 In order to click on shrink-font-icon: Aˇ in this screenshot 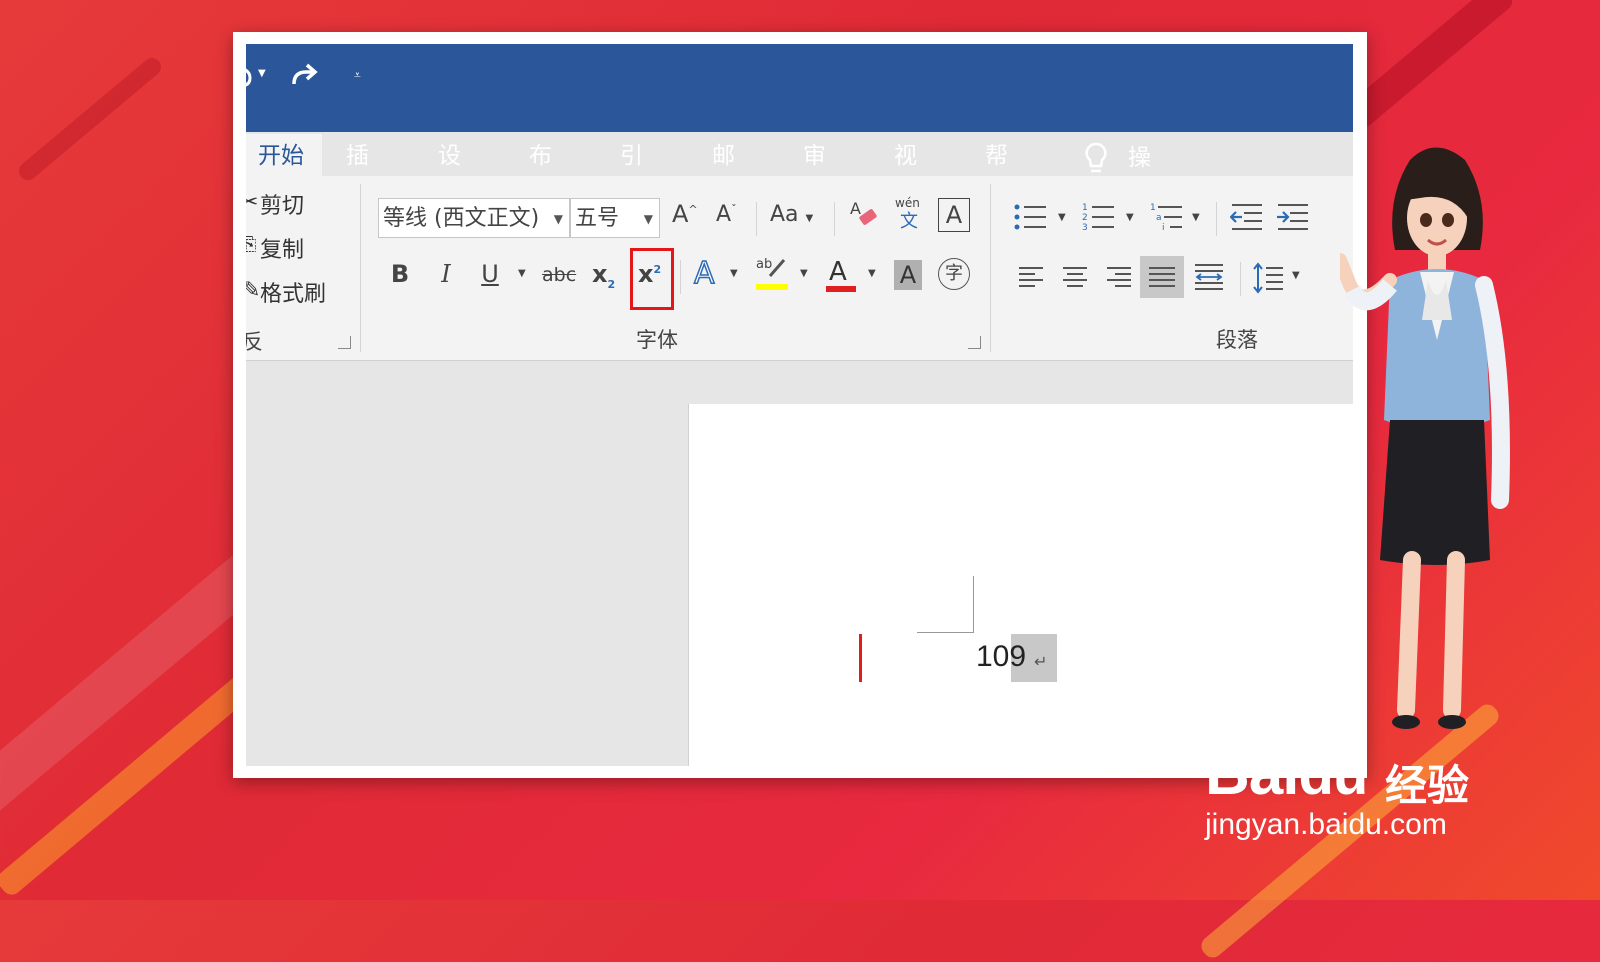, I will do `click(726, 214)`.